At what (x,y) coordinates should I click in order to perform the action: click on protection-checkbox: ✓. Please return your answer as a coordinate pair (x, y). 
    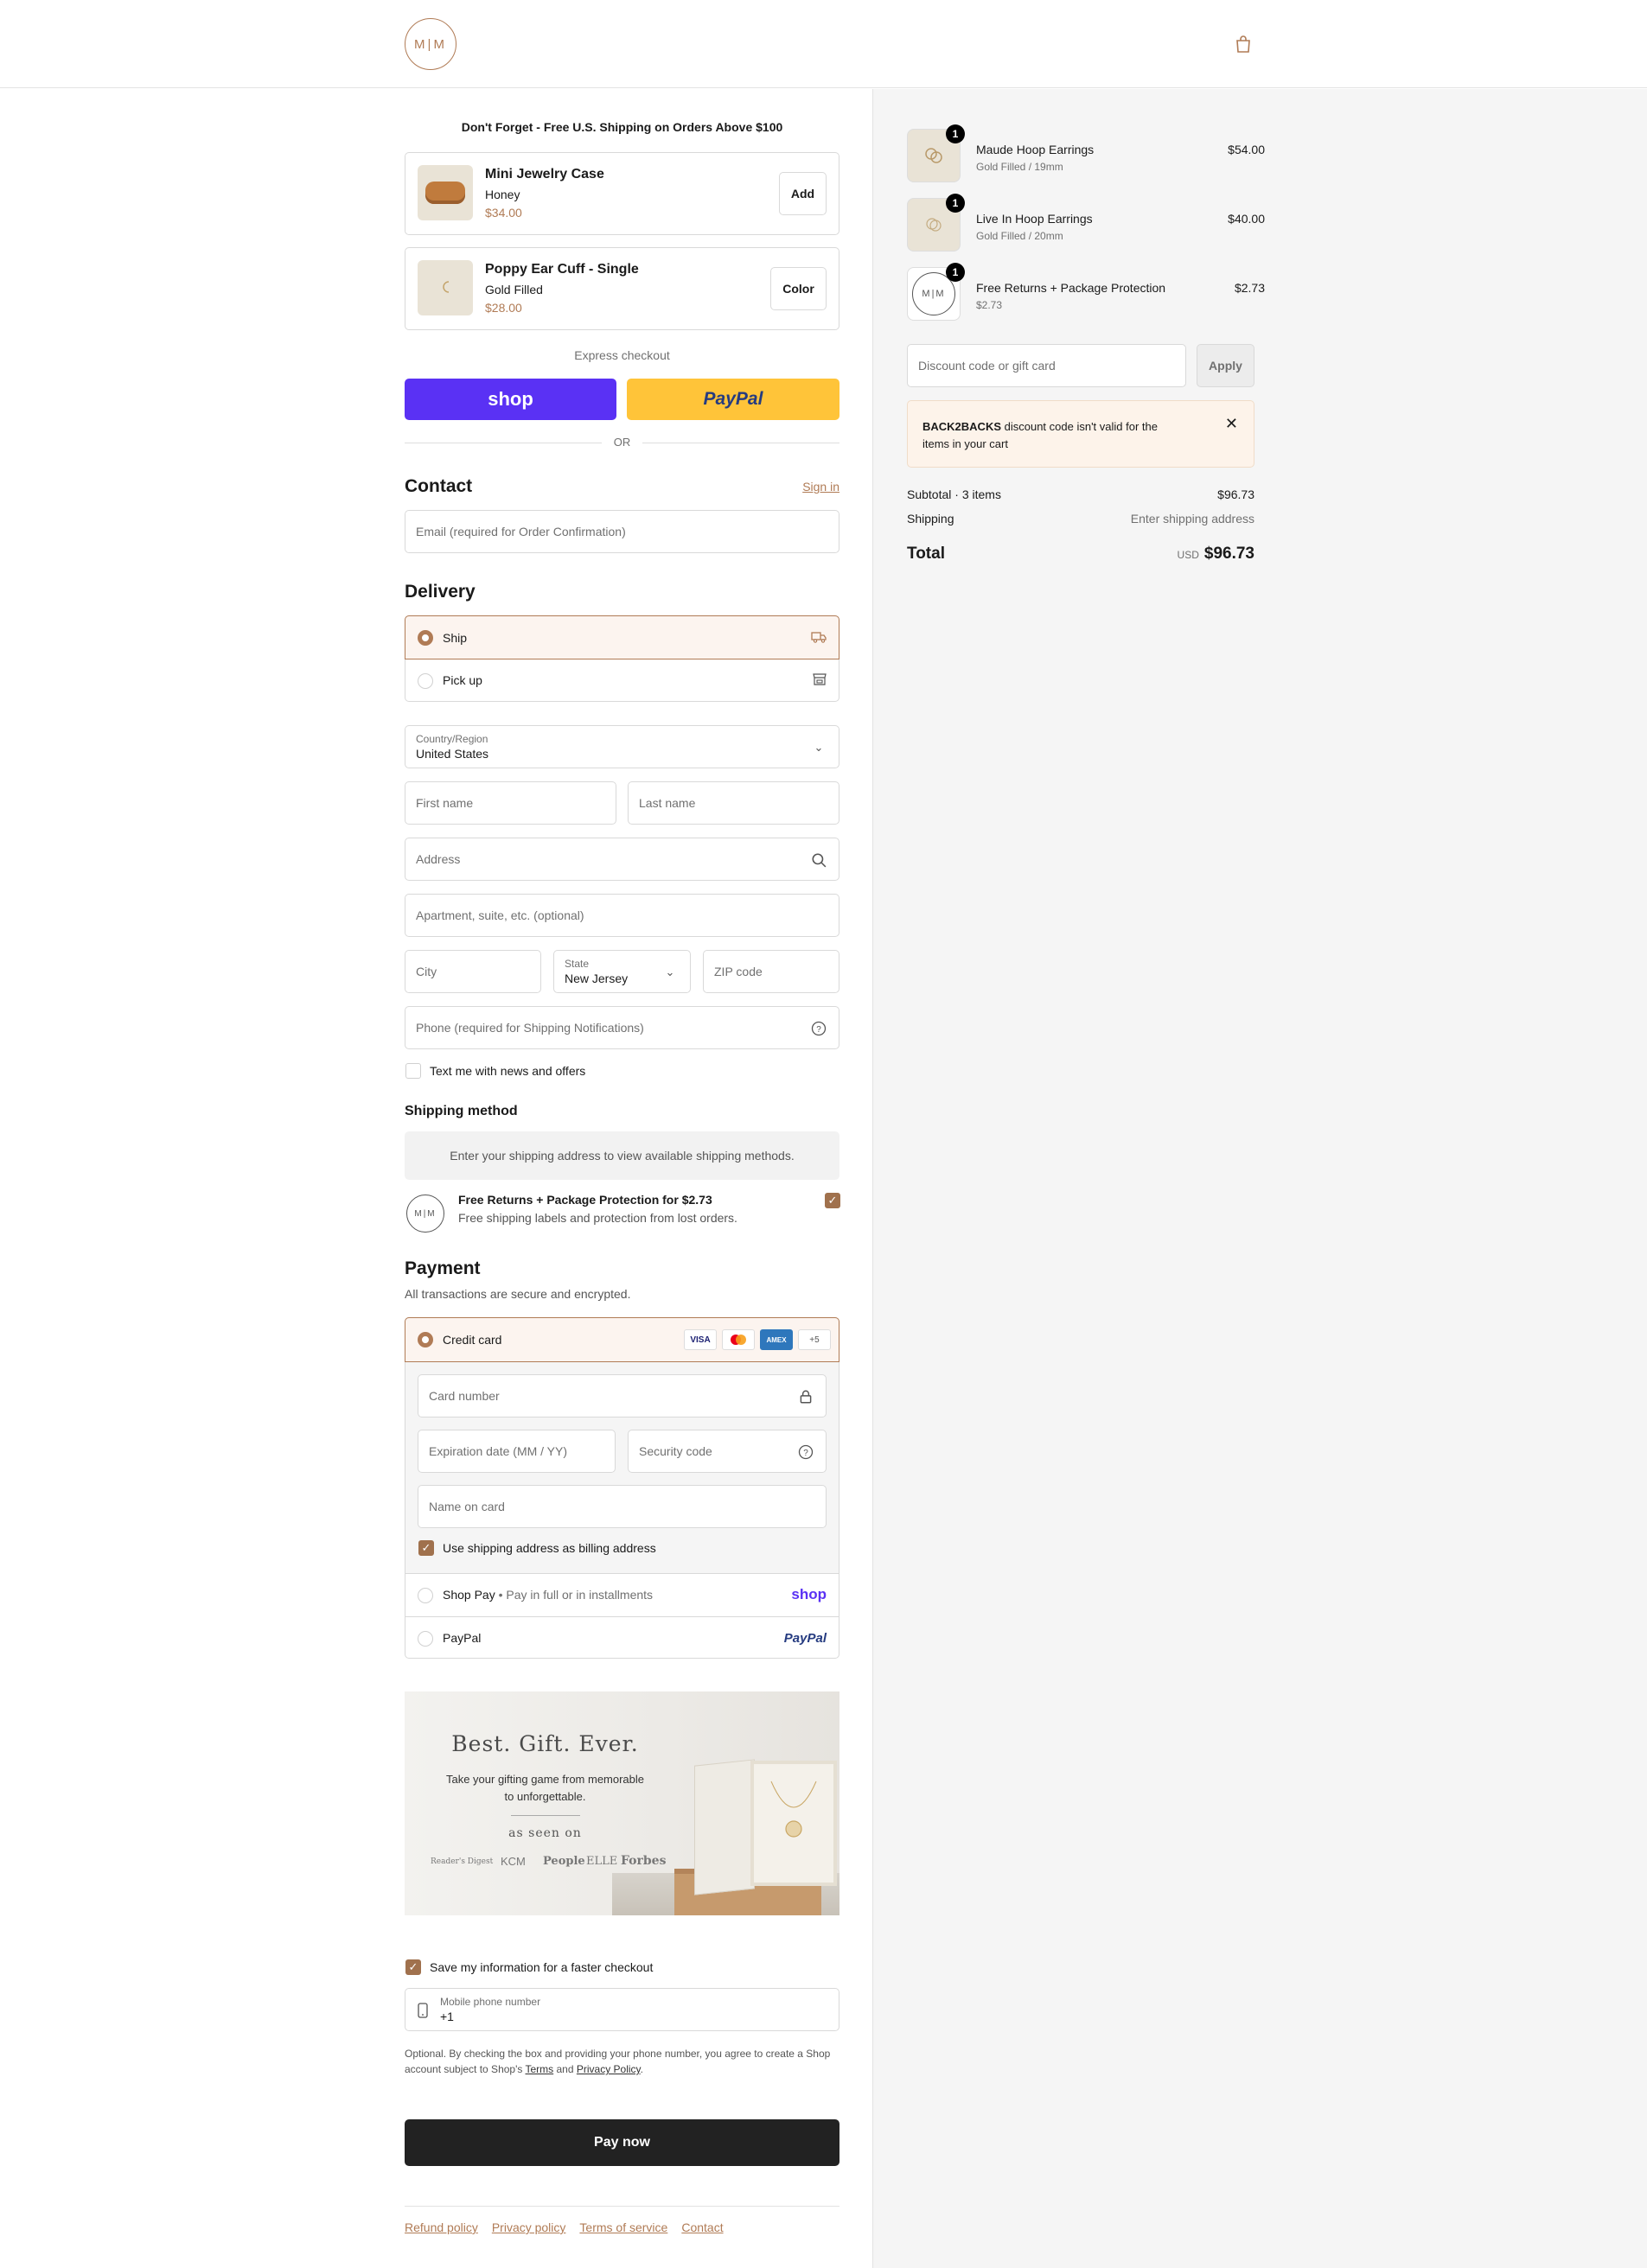
    Looking at the image, I should click on (832, 1200).